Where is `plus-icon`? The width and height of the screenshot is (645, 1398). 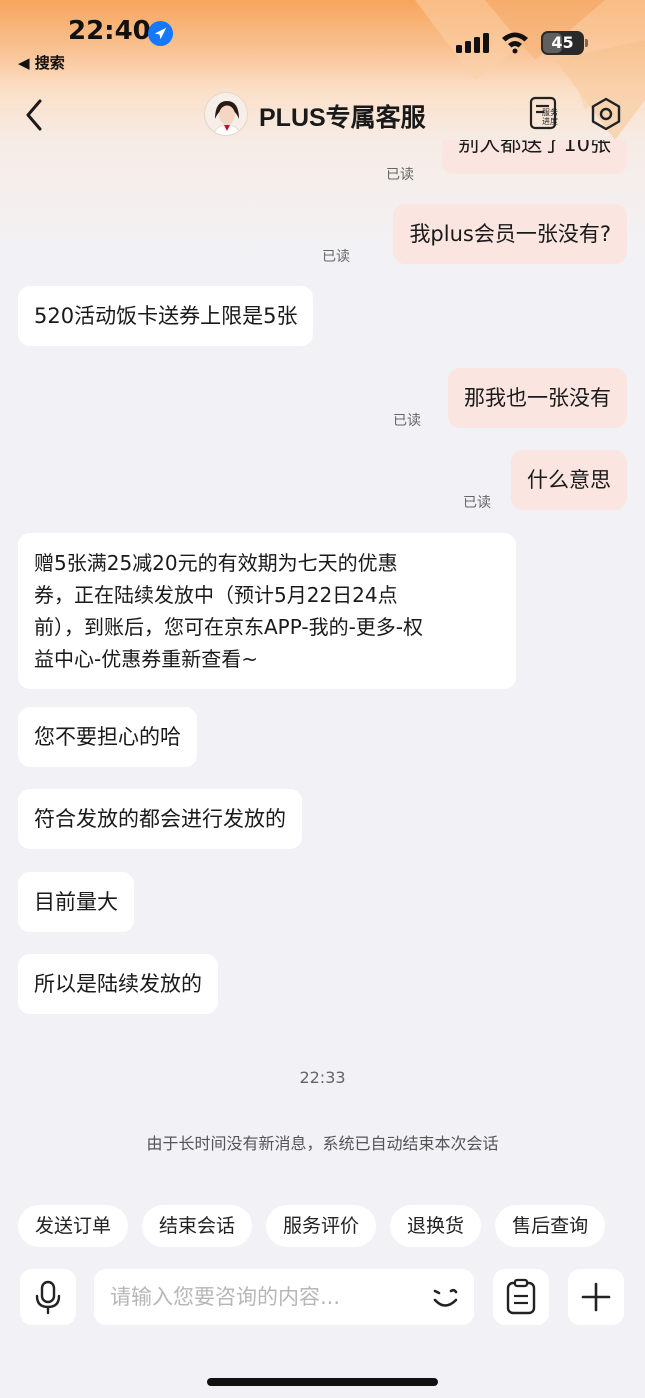 plus-icon is located at coordinates (596, 1297).